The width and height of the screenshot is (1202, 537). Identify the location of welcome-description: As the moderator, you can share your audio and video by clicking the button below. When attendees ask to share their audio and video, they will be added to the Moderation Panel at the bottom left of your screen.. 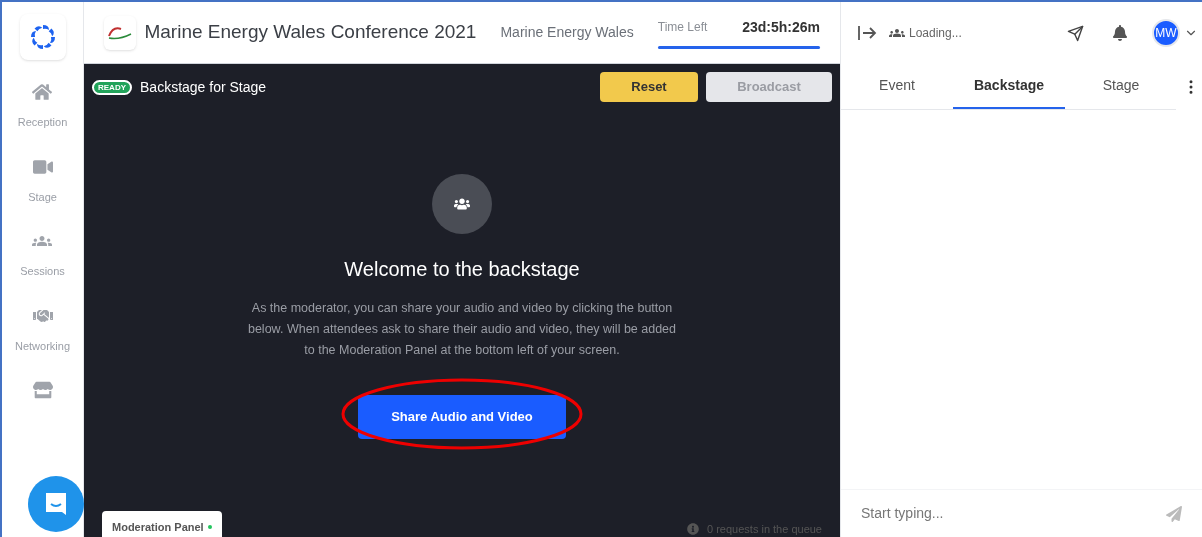
(462, 329).